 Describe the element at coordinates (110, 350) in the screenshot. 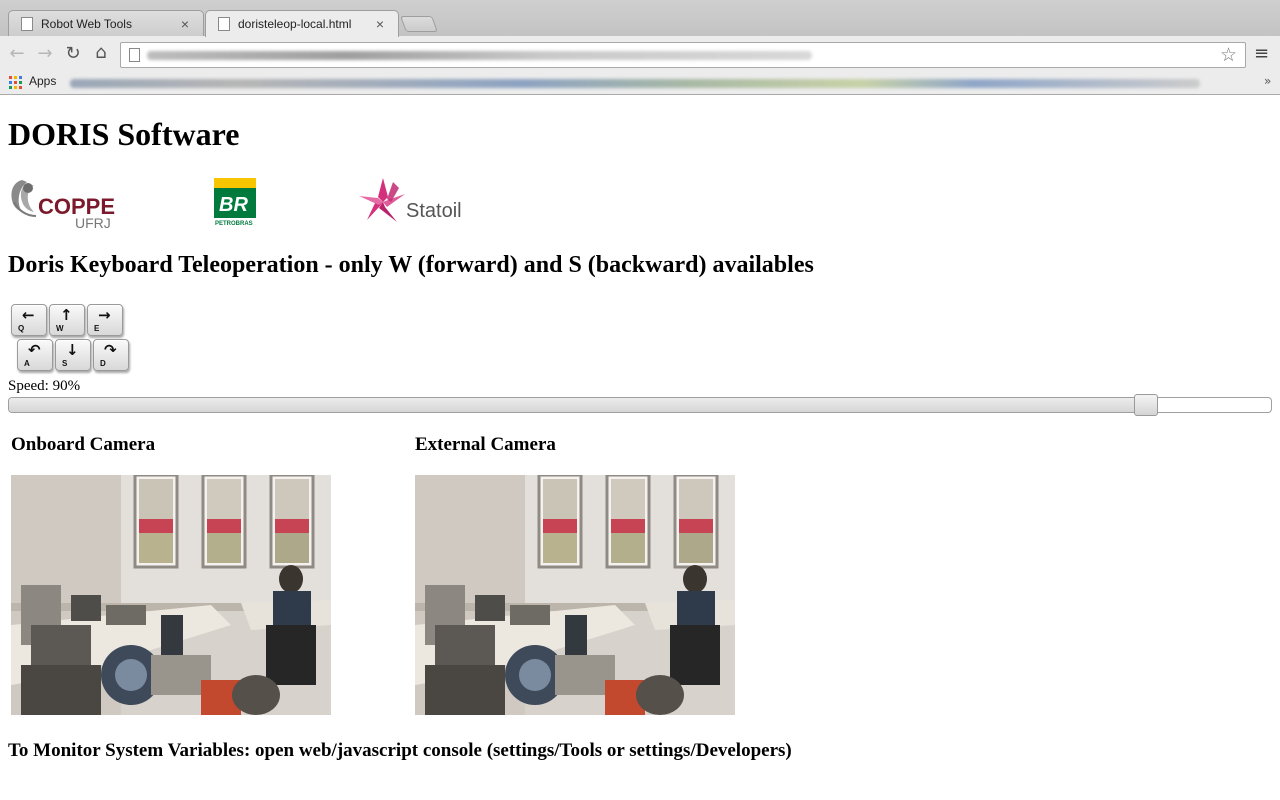

I see `rotate-right-icon: ↷` at that location.